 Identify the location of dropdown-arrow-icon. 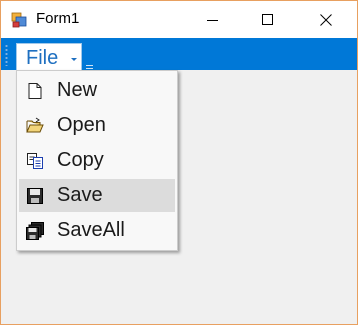
(74, 59).